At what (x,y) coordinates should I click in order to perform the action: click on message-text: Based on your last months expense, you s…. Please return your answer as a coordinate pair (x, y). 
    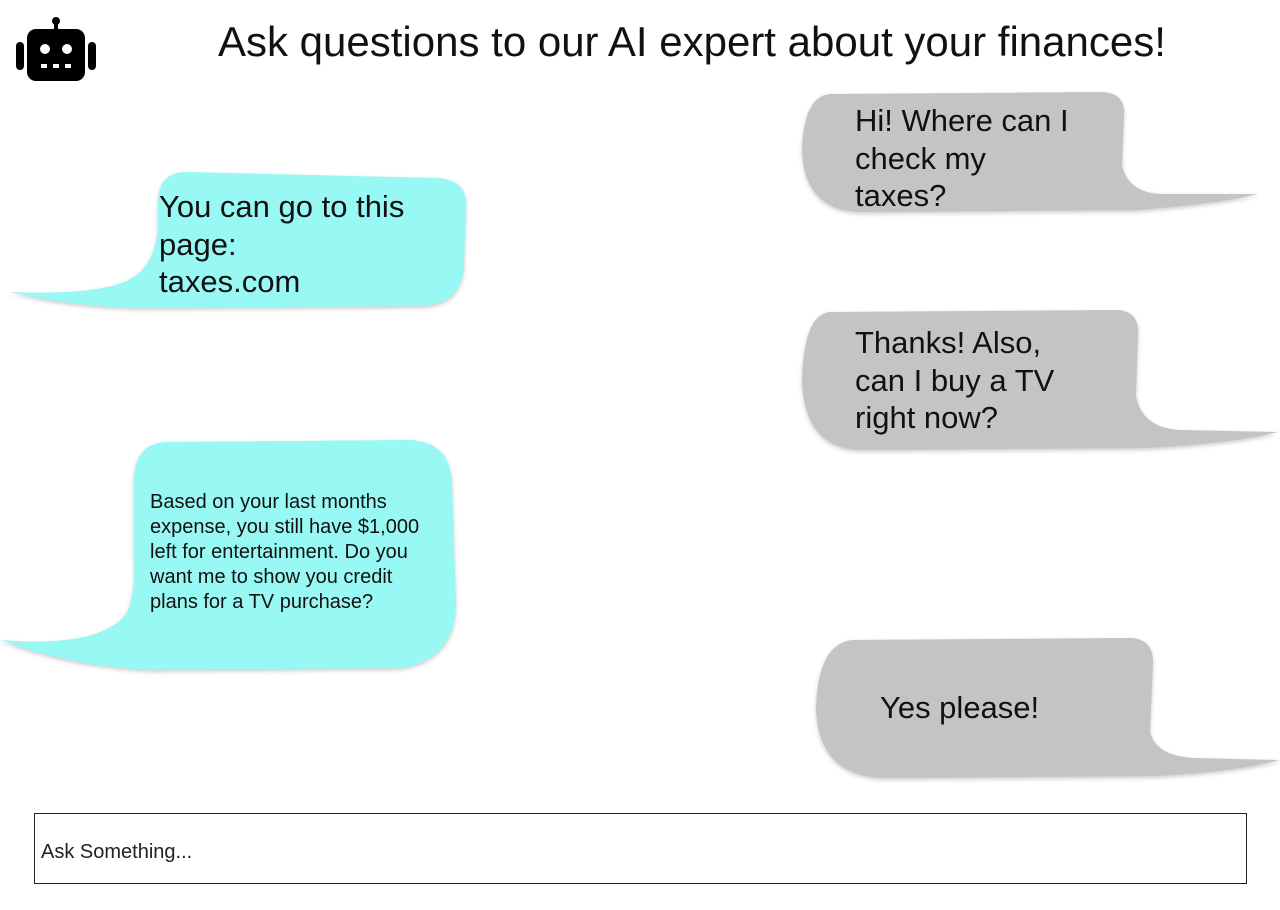
    Looking at the image, I should click on (285, 552).